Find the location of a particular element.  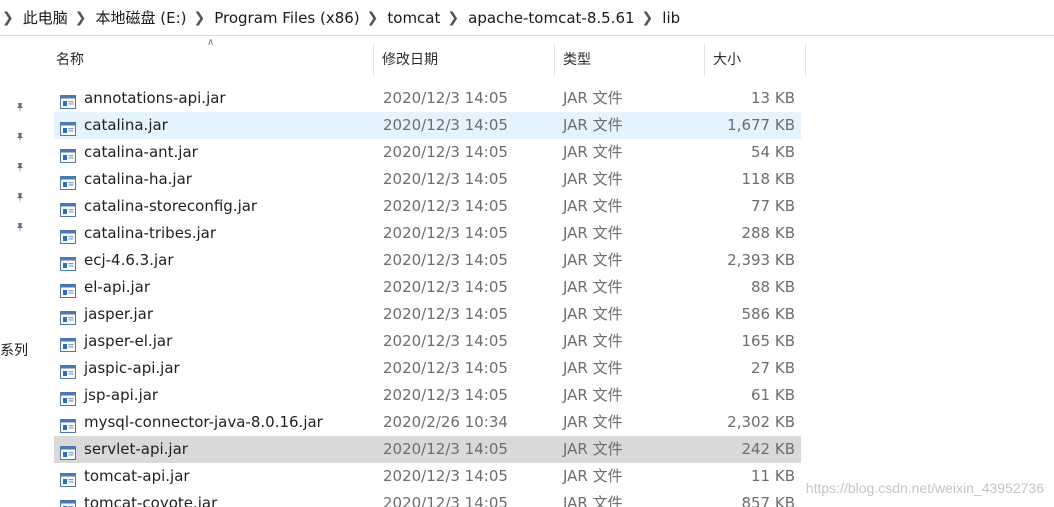

breadcrumb-item-tomcat: tomcat is located at coordinates (413, 18).